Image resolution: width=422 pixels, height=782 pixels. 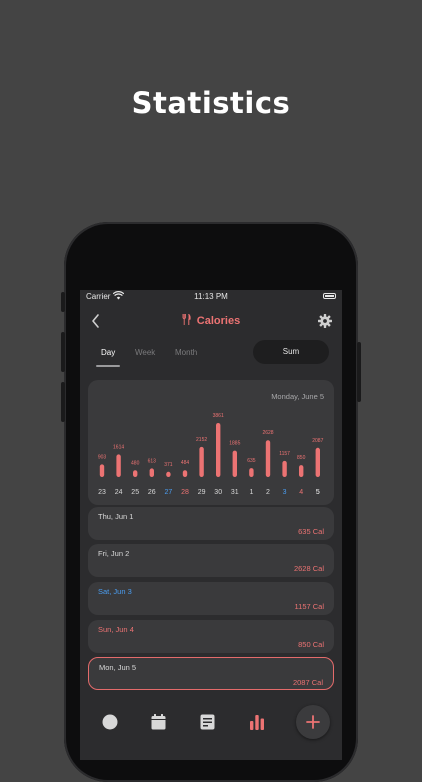 I want to click on status-bar: Carrier 11:13 PM, so click(x=211, y=297).